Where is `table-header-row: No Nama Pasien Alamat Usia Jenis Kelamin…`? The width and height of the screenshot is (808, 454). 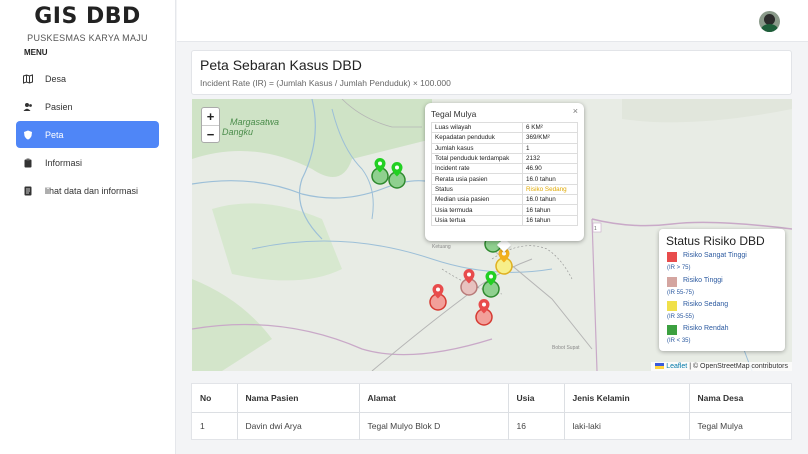
table-header-row: No Nama Pasien Alamat Usia Jenis Kelamin… is located at coordinates (491, 398).